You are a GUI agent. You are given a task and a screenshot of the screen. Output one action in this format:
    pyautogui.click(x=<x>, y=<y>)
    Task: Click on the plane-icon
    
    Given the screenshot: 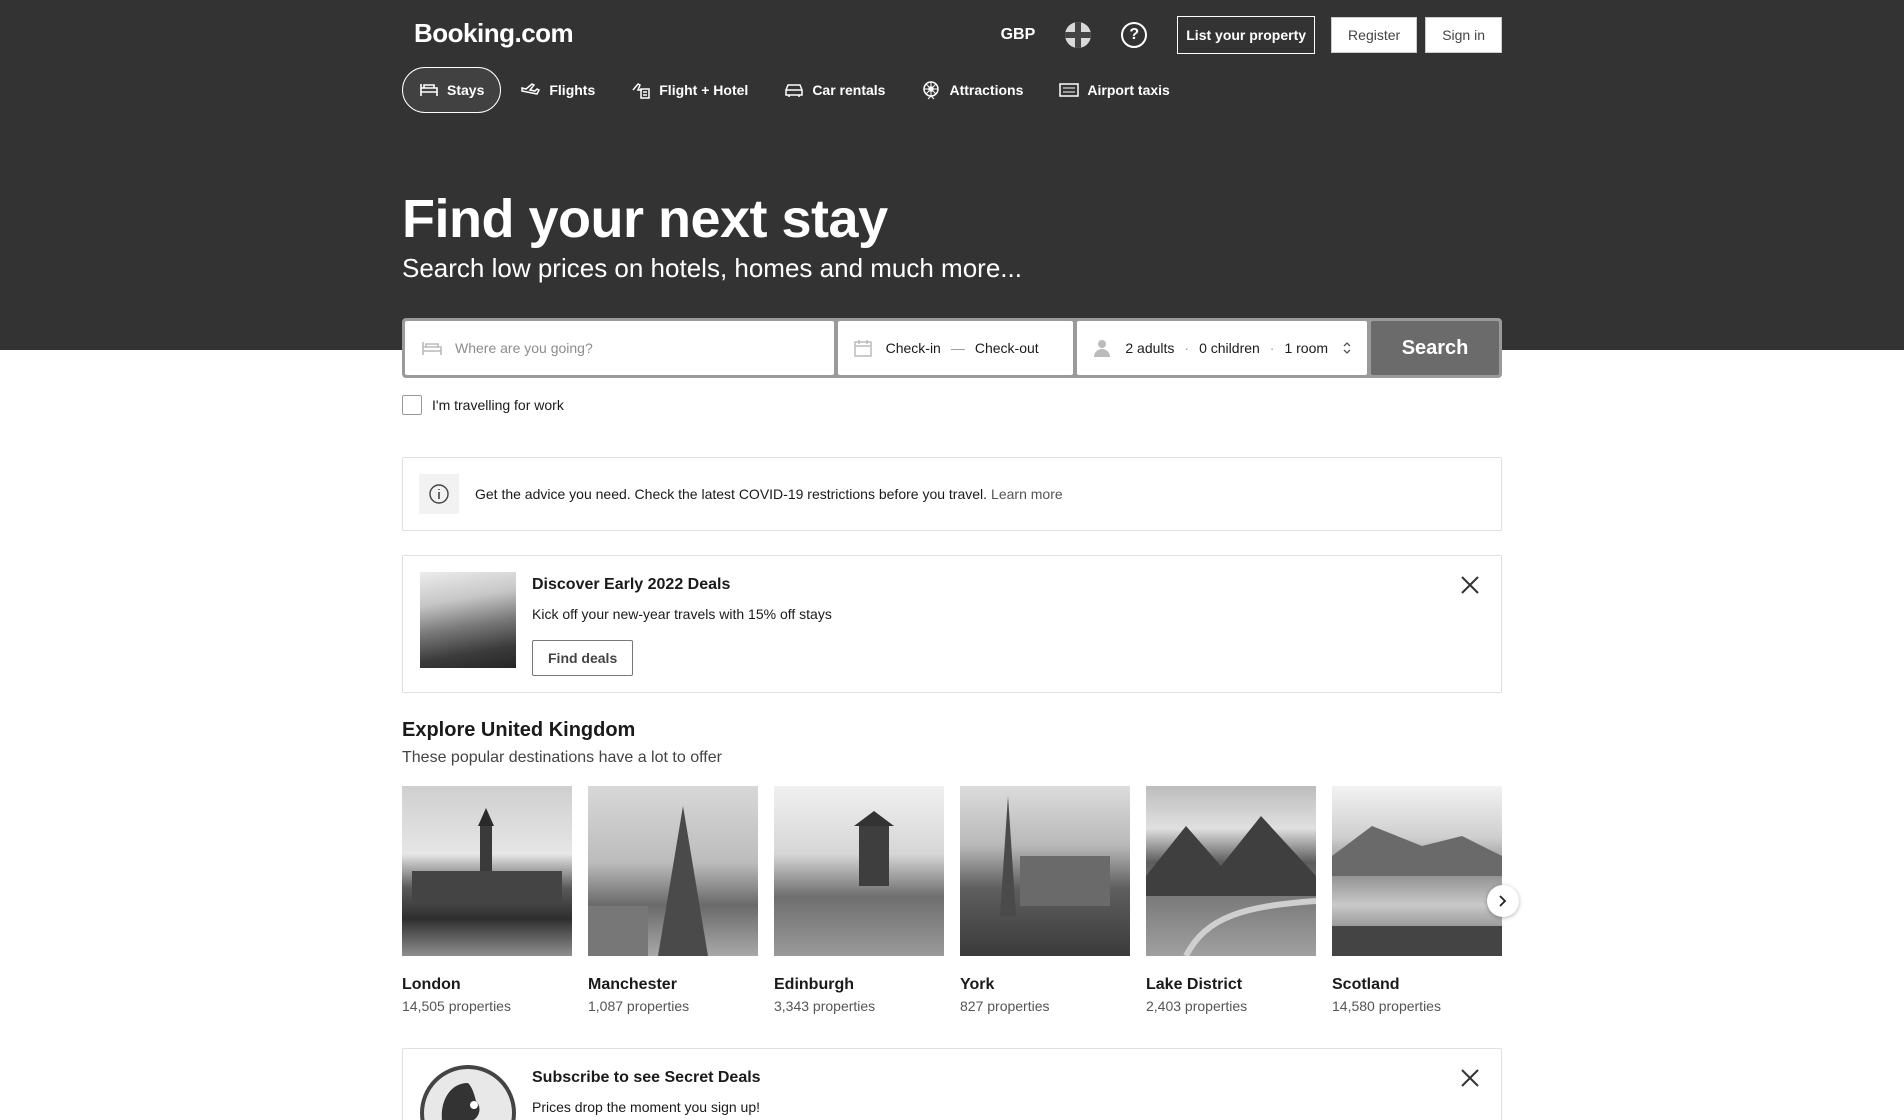 What is the action you would take?
    pyautogui.click(x=531, y=89)
    